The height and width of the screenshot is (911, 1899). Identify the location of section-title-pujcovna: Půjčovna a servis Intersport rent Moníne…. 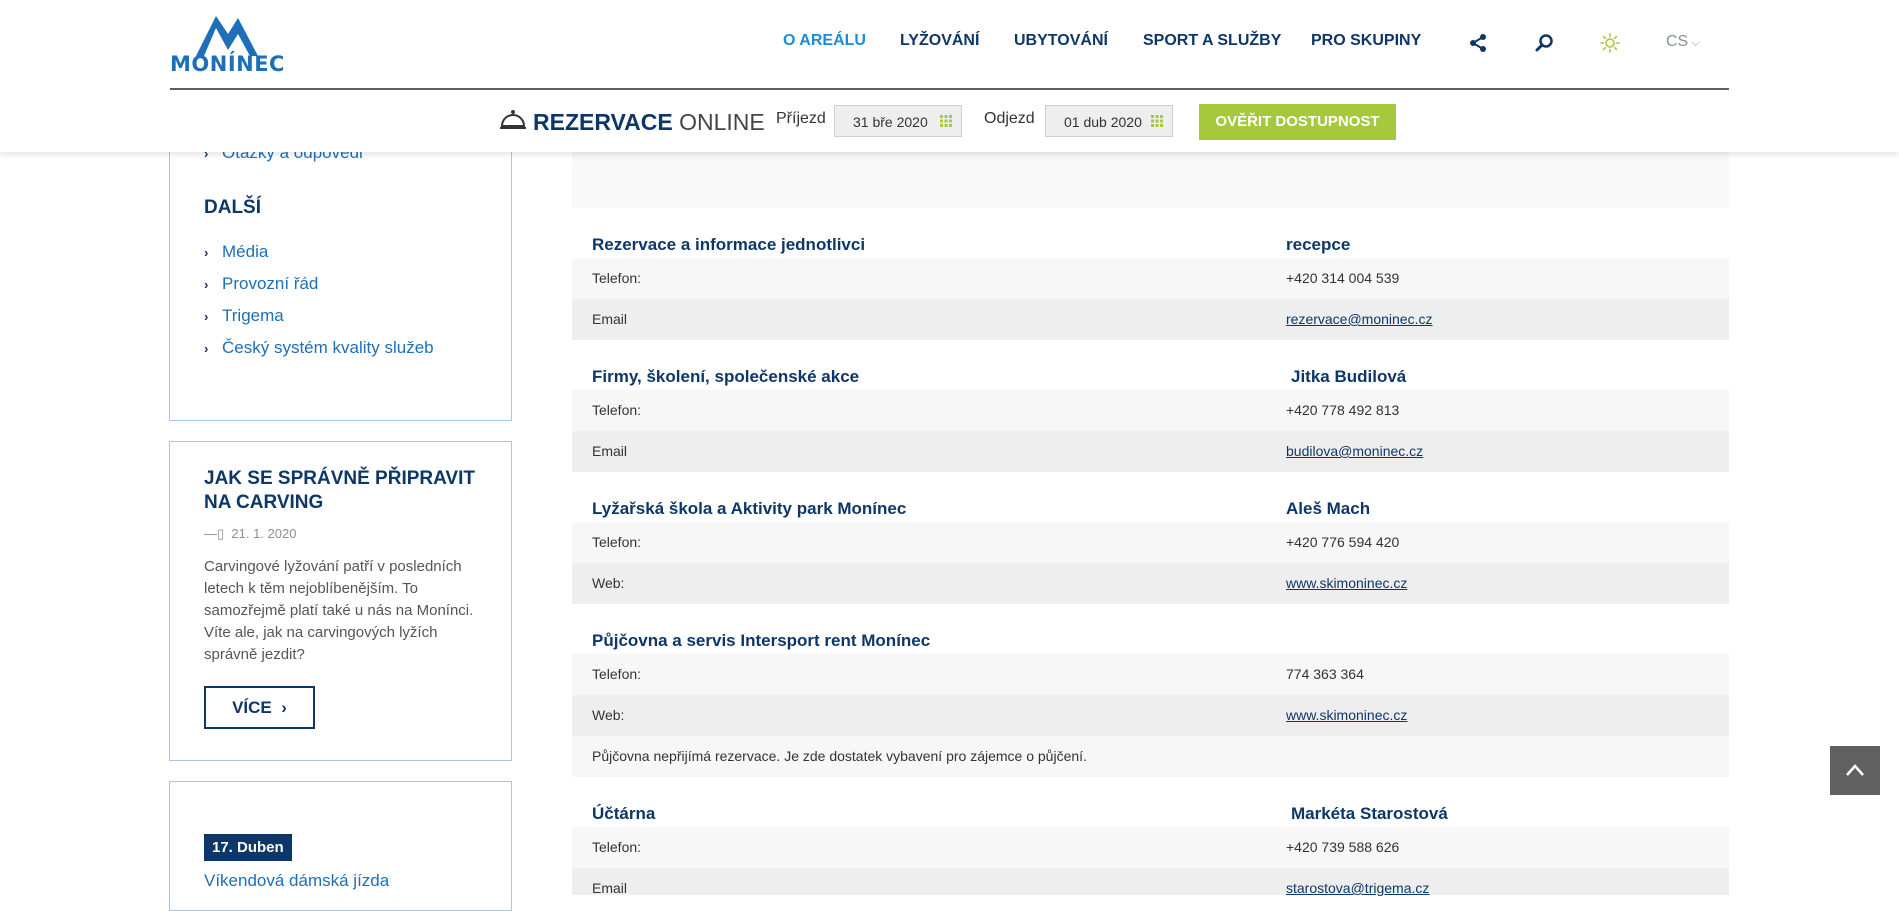
(761, 640).